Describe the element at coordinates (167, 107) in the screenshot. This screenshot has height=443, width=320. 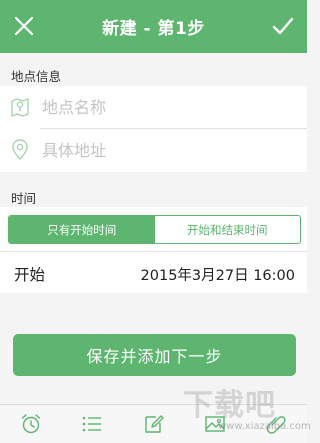
I see `location-name-input` at that location.